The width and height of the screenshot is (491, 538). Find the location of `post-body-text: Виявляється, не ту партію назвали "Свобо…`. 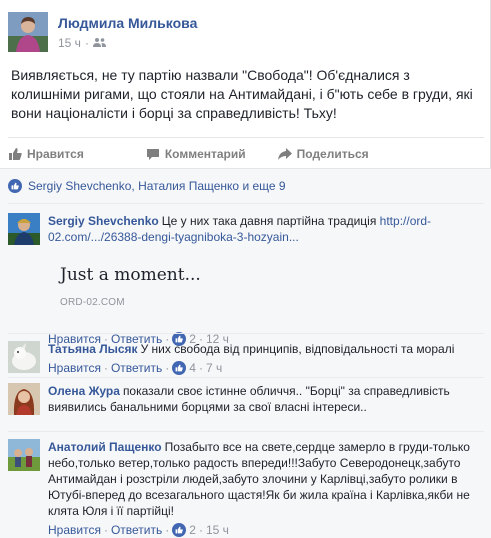

post-body-text: Виявляється, не ту партію назвали "Свобо… is located at coordinates (242, 94).